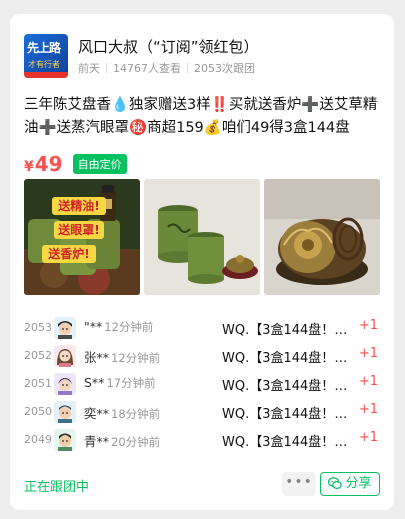  What do you see at coordinates (48, 164) in the screenshot?
I see `price-value: 49` at bounding box center [48, 164].